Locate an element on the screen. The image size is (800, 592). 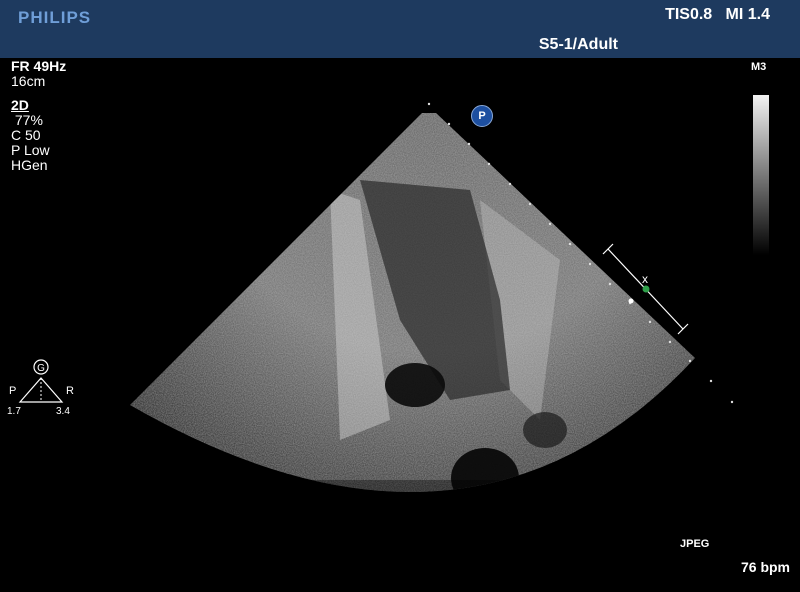
orientation-right-label: R is located at coordinates (70, 391).